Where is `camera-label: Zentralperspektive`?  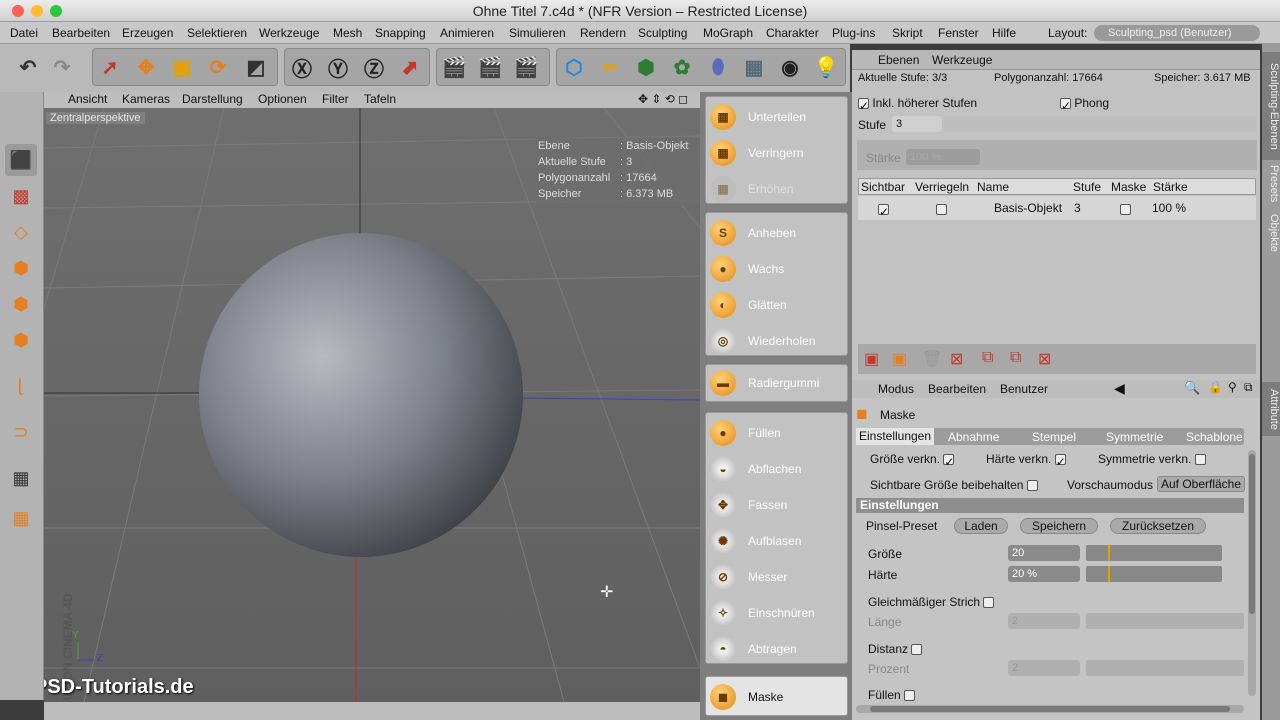
camera-label: Zentralperspektive is located at coordinates (95, 118).